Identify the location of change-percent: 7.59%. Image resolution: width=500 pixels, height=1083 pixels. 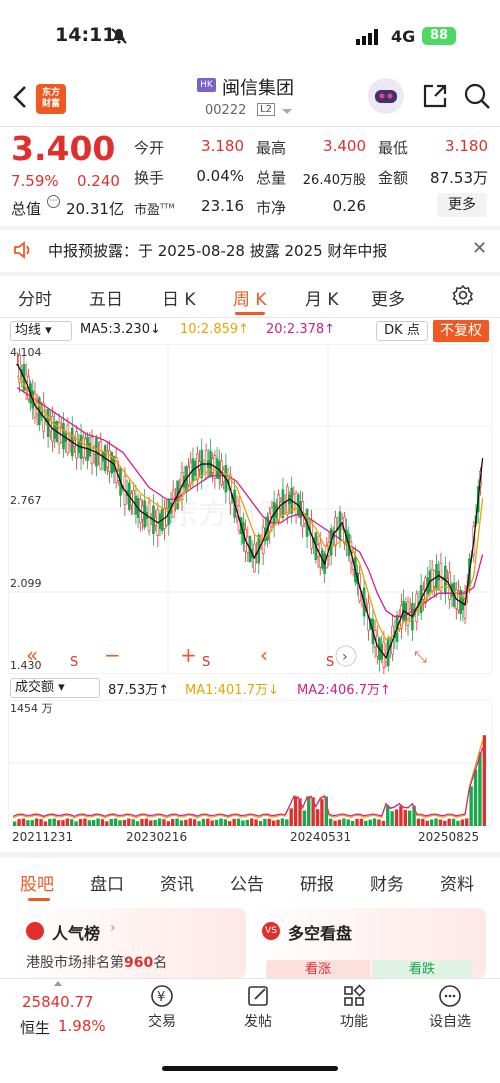
(35, 181).